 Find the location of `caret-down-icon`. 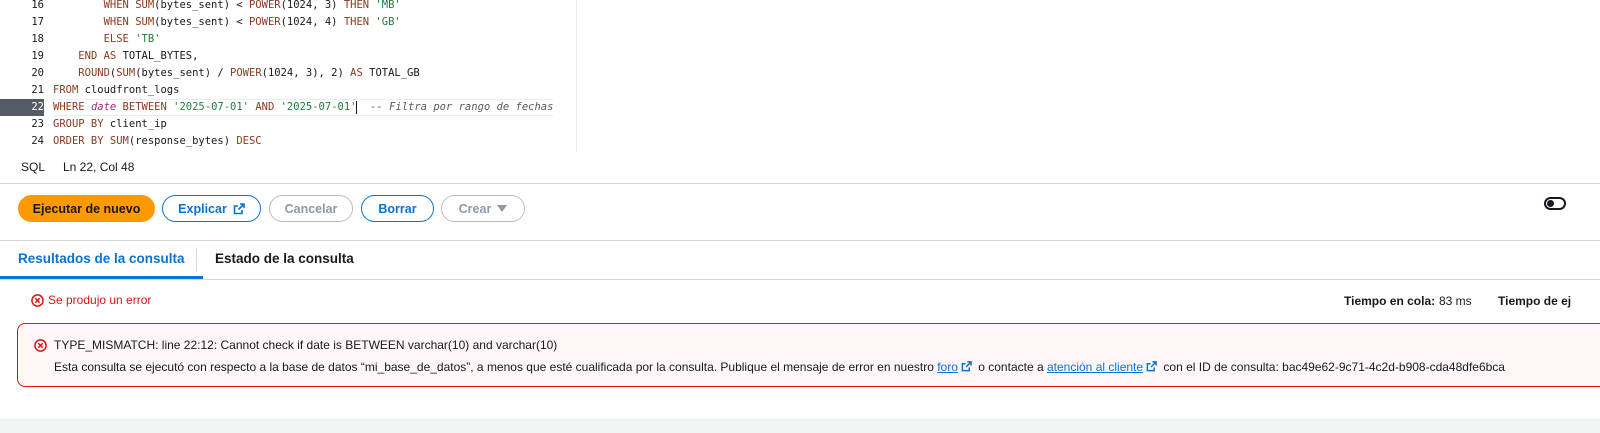

caret-down-icon is located at coordinates (502, 208).